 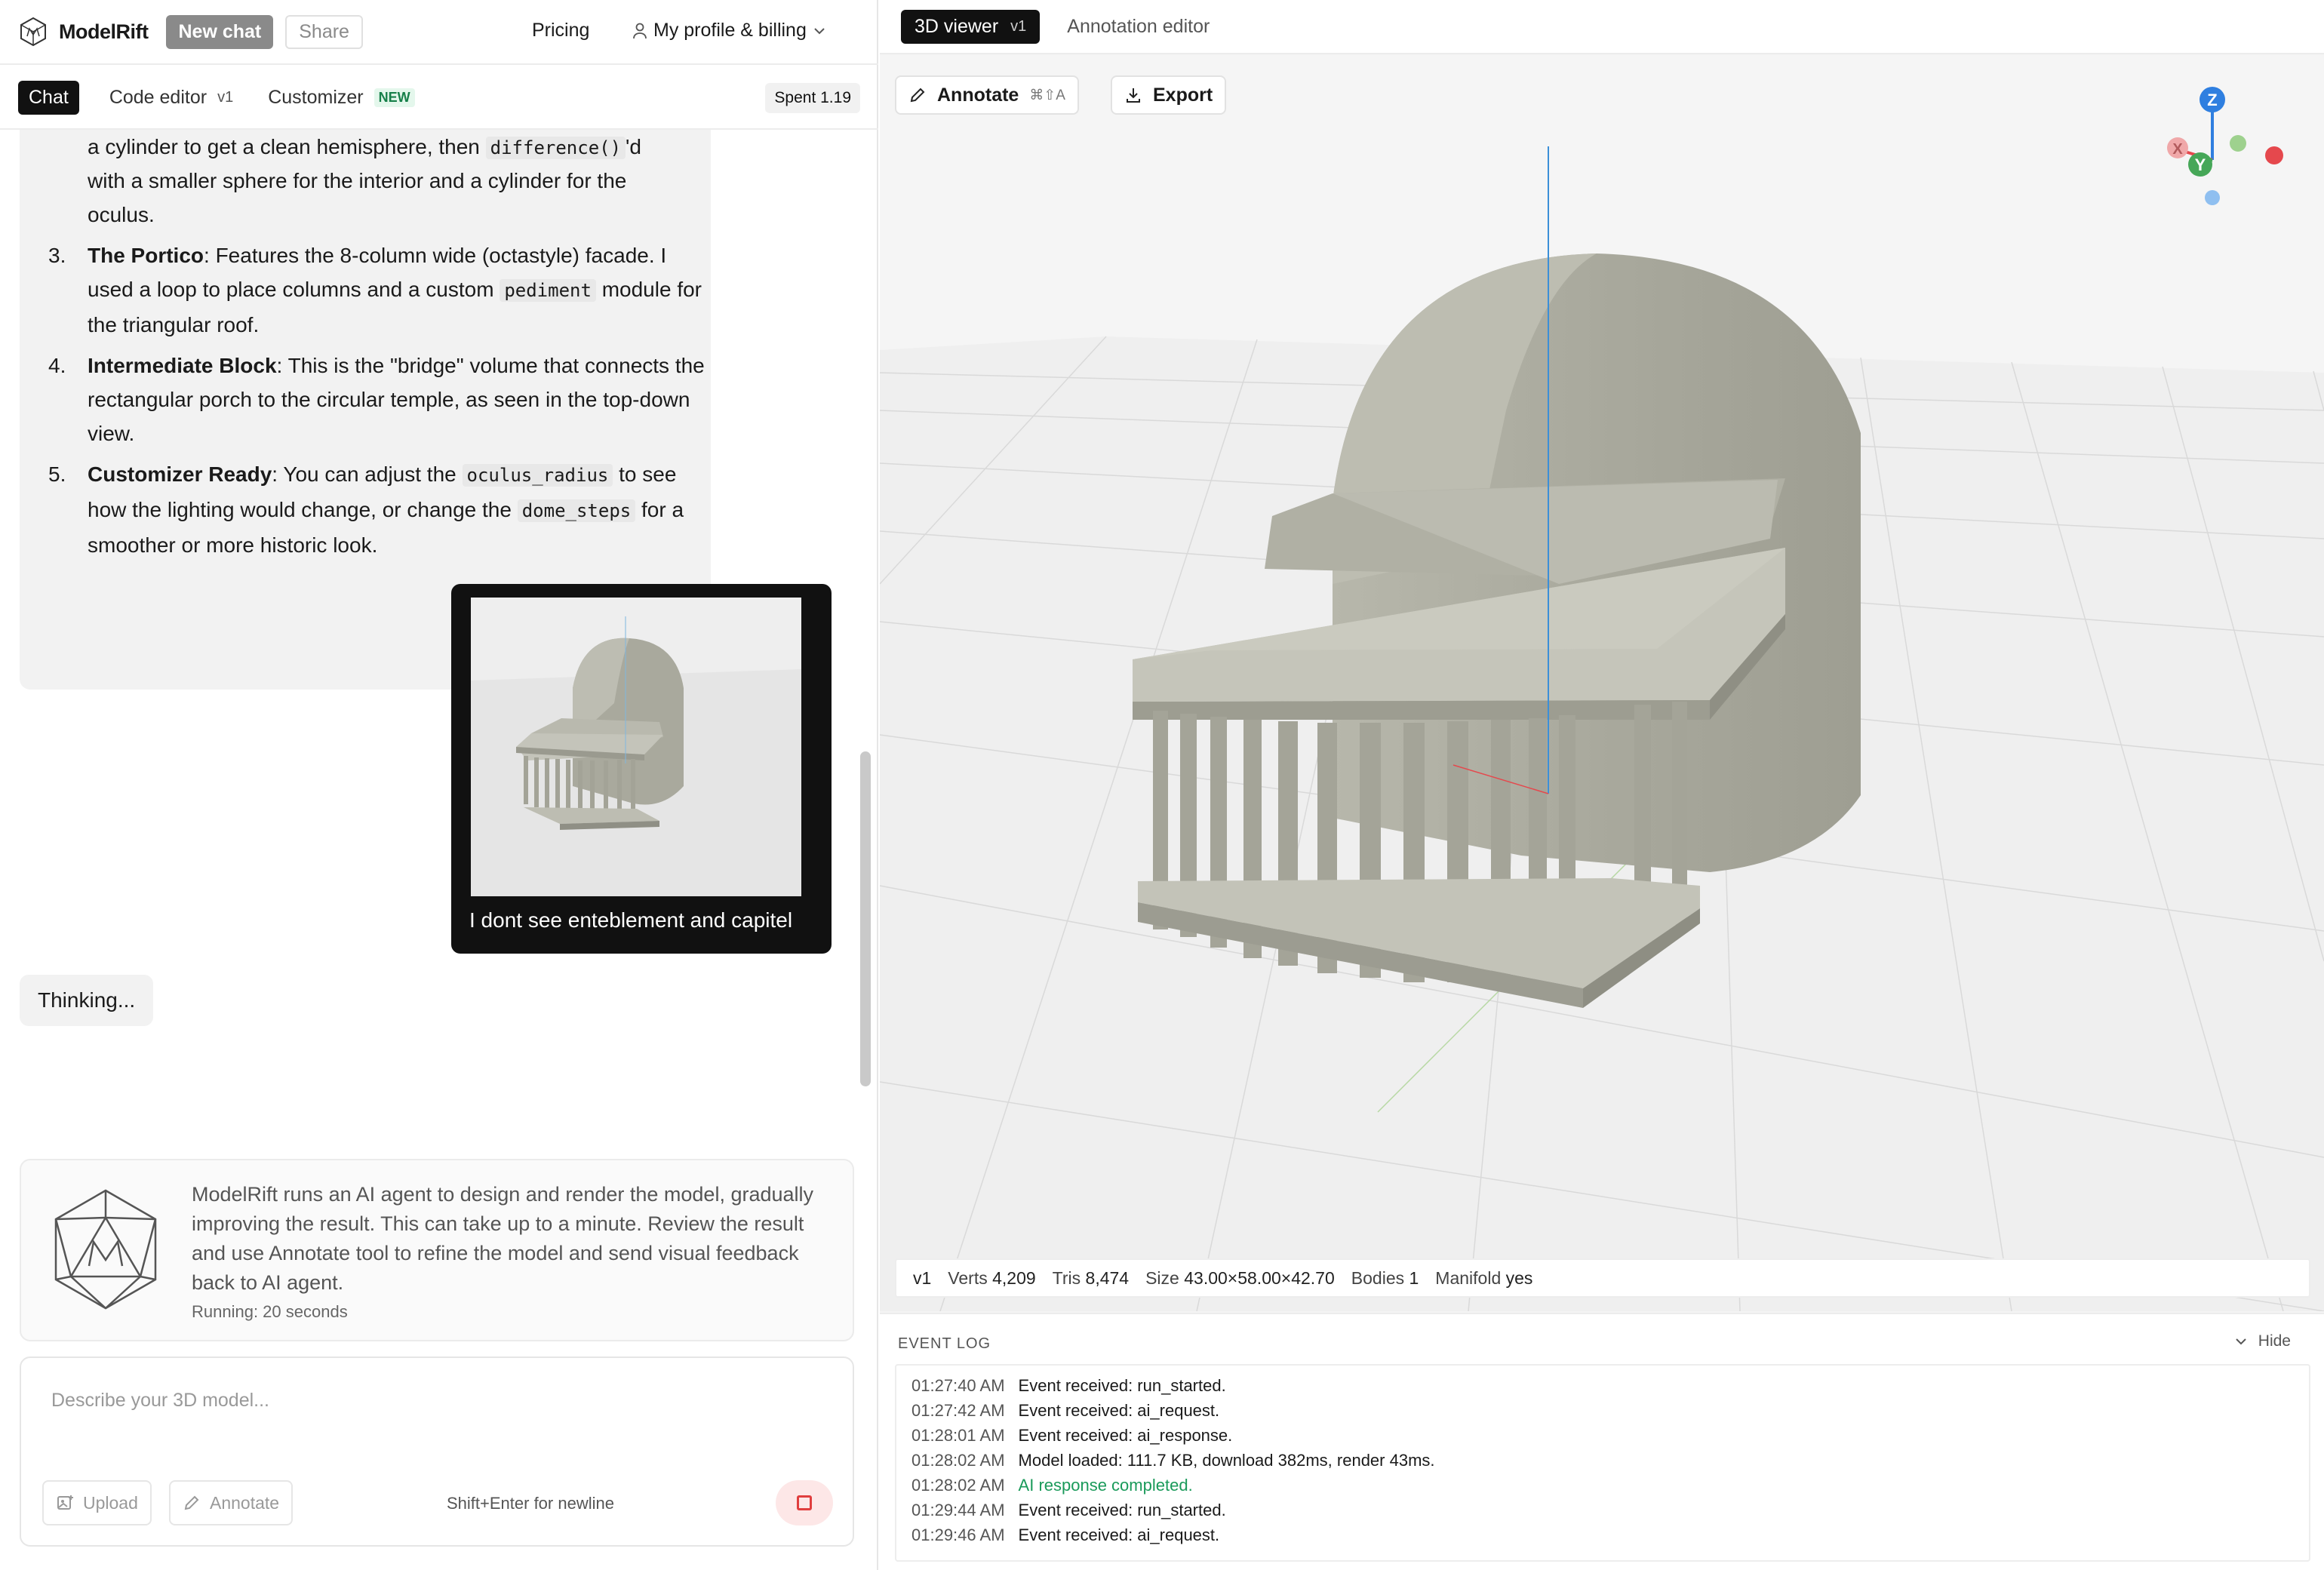 I want to click on event-log-row: 01:29:44 AM Event received: run_started., so click(x=1602, y=1510).